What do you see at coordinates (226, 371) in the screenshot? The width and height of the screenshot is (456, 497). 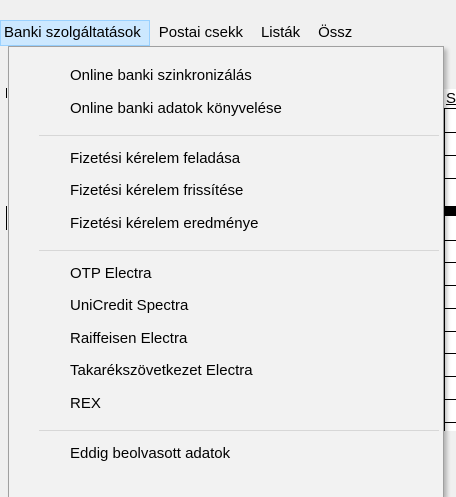 I see `menu-item-takarekszovetkezet-electra: Takarékszövetkezet Electra` at bounding box center [226, 371].